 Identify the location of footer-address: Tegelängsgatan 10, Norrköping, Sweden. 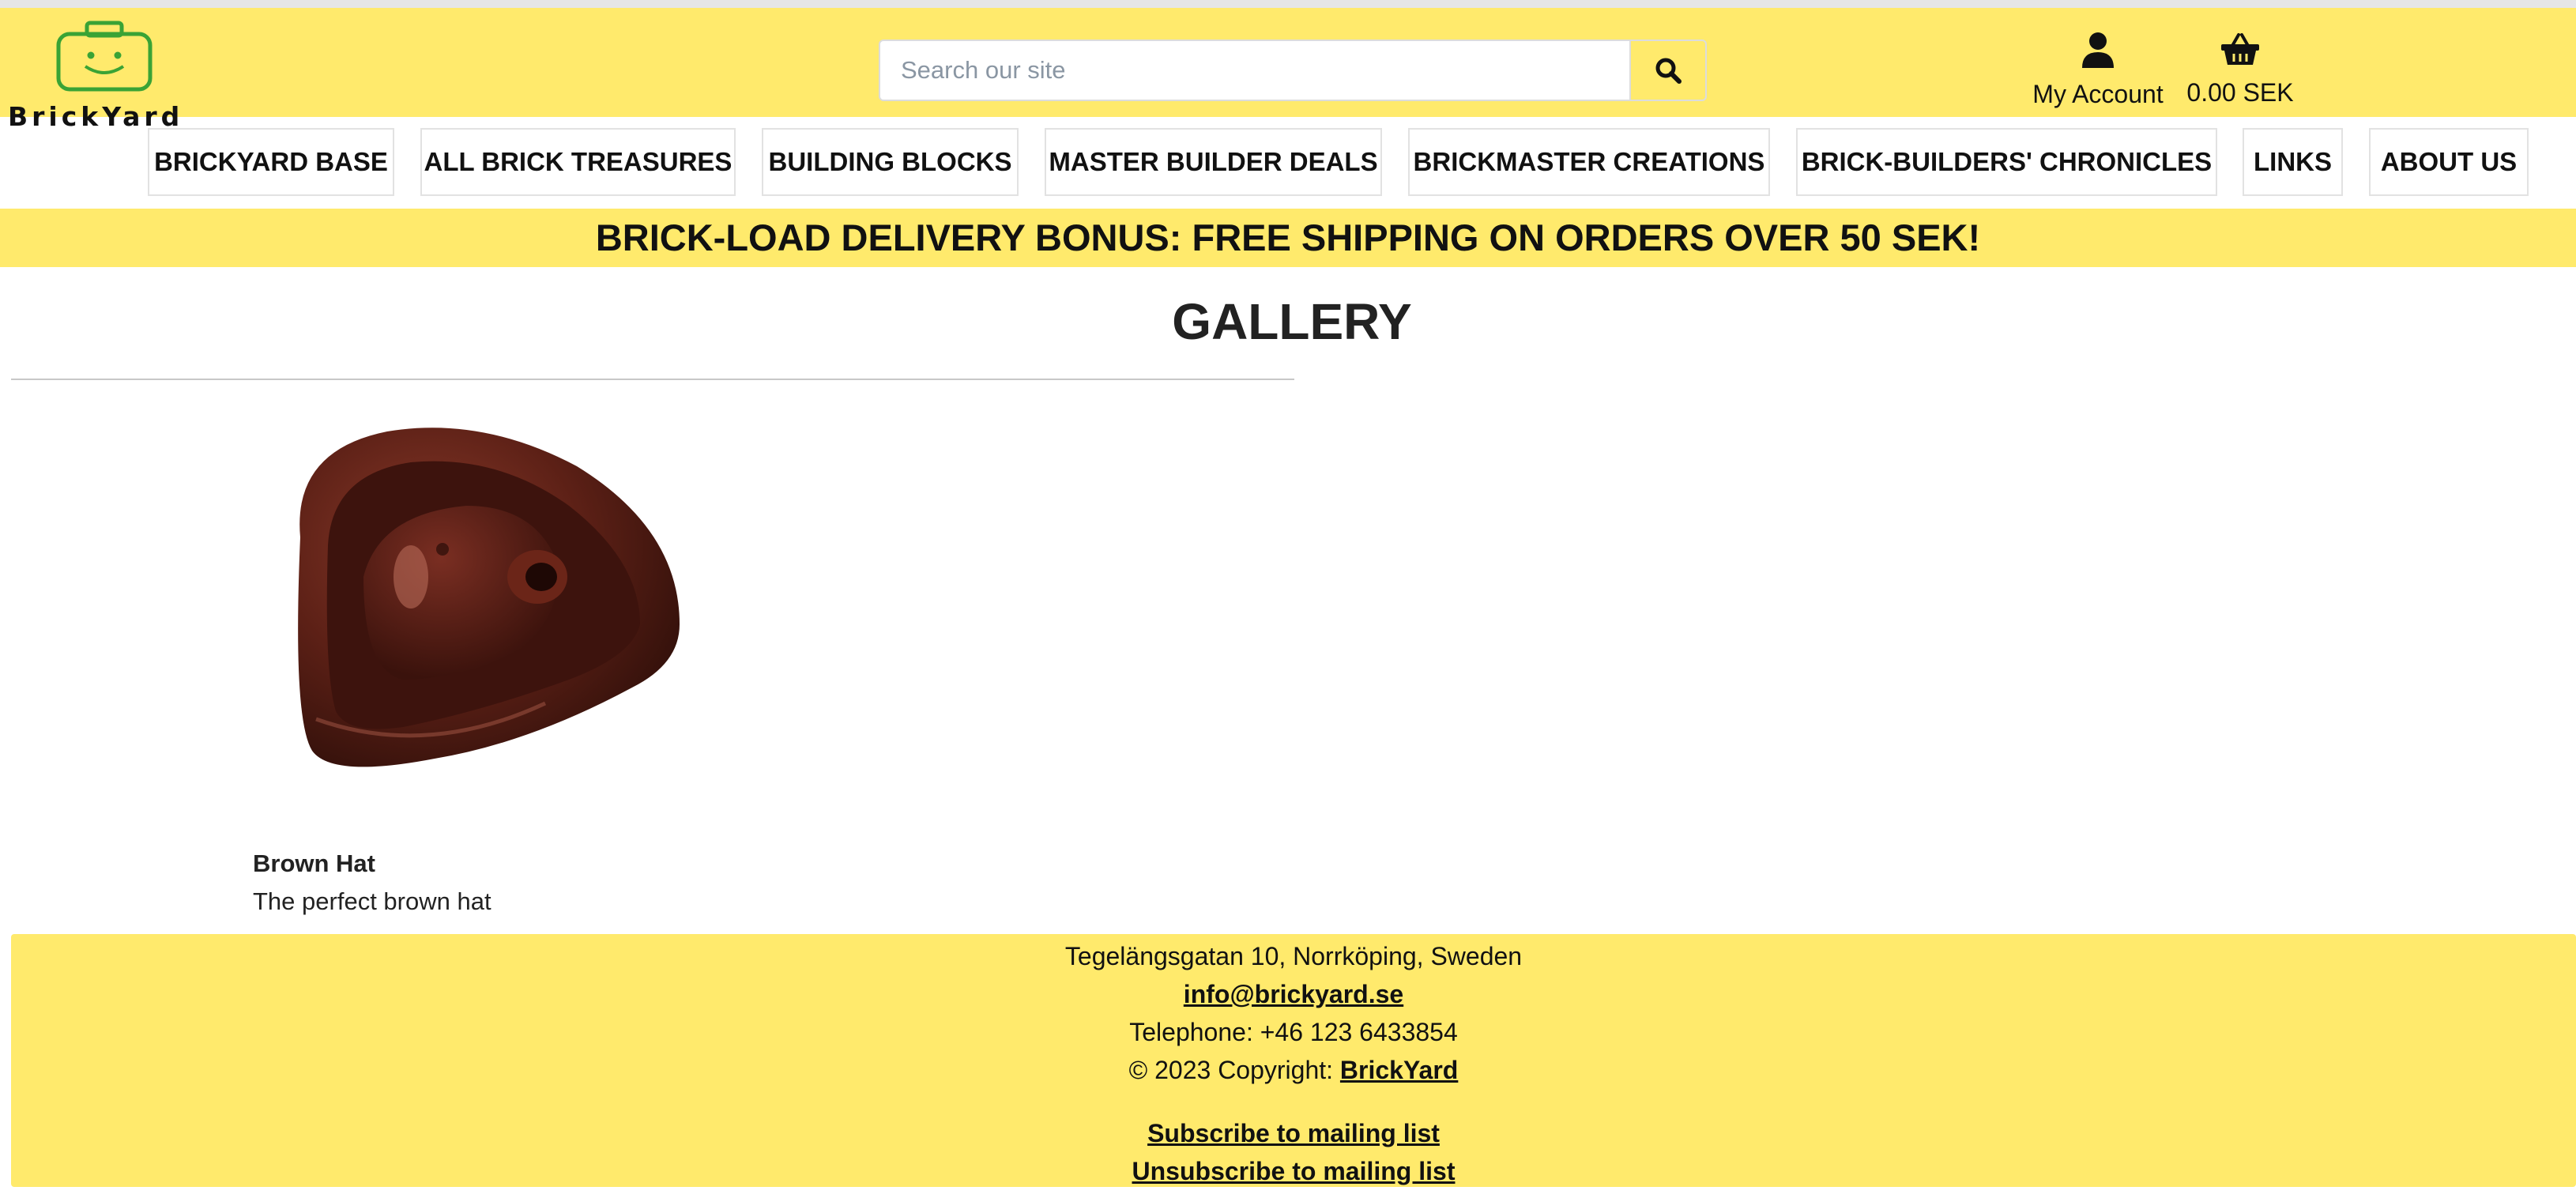
(1293, 956).